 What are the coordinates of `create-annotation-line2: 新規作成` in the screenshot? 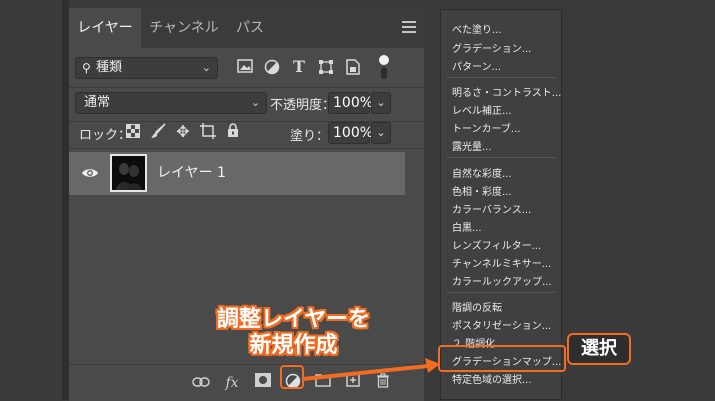 It's located at (293, 345).